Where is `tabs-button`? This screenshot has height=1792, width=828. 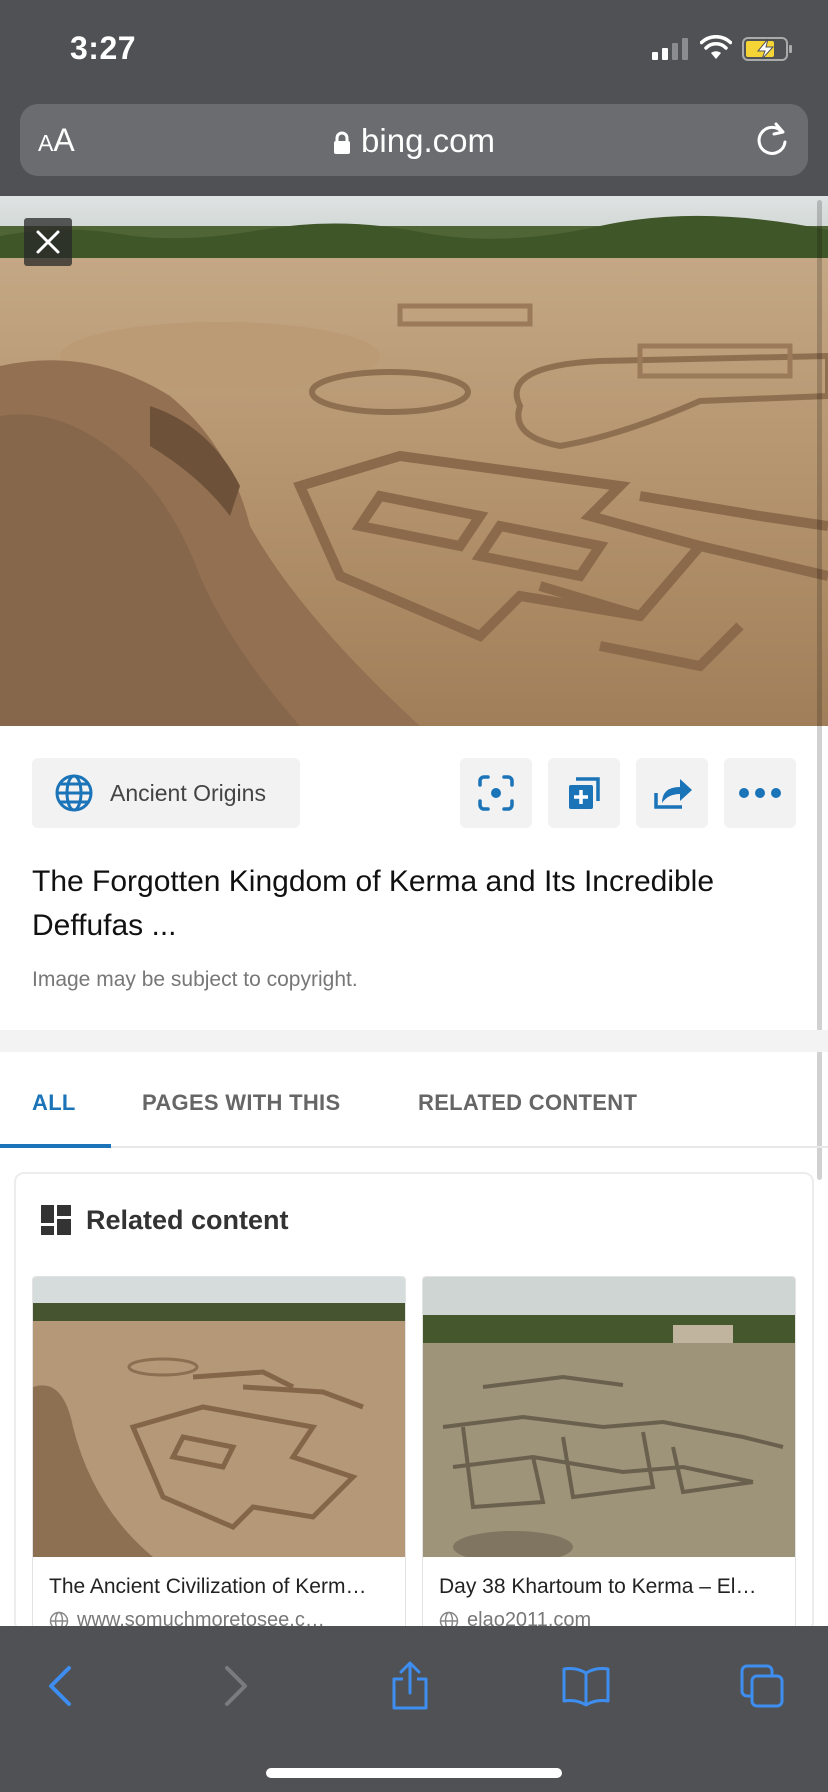 tabs-button is located at coordinates (762, 1686).